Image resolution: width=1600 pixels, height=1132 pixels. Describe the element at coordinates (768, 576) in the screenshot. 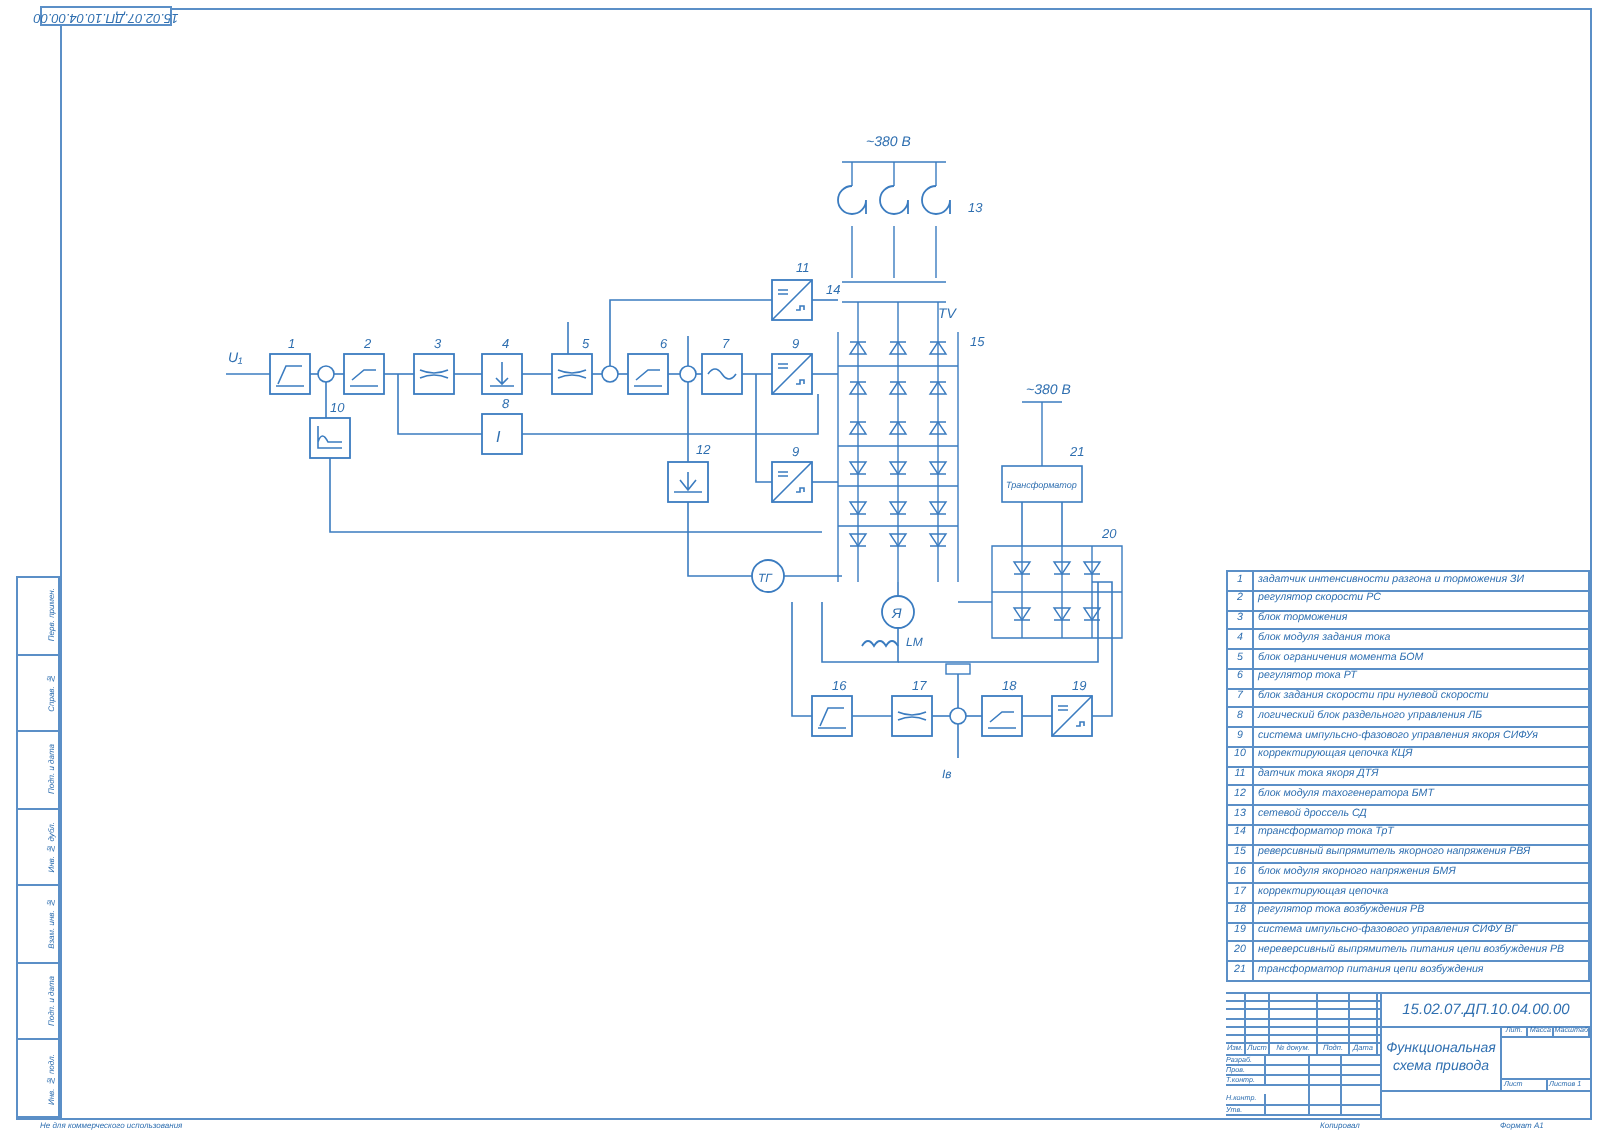

I see `tachogenerator-symbol` at that location.